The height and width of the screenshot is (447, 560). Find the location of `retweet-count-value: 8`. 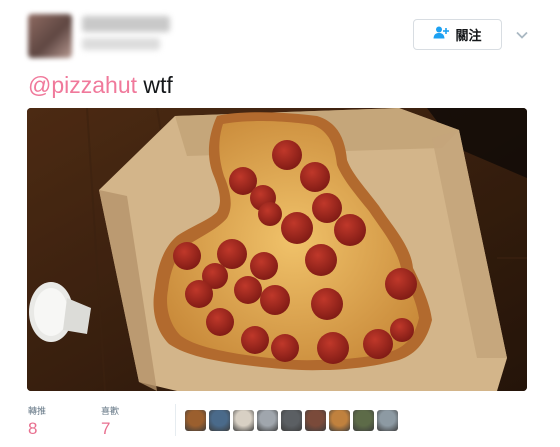

retweet-count-value: 8 is located at coordinates (33, 428).